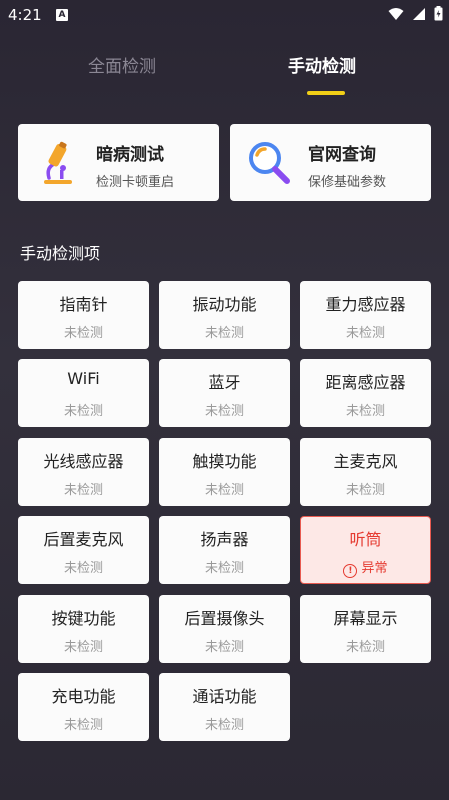 The height and width of the screenshot is (800, 449). Describe the element at coordinates (224, 16) in the screenshot. I see `status-bar: 4:21 A` at that location.